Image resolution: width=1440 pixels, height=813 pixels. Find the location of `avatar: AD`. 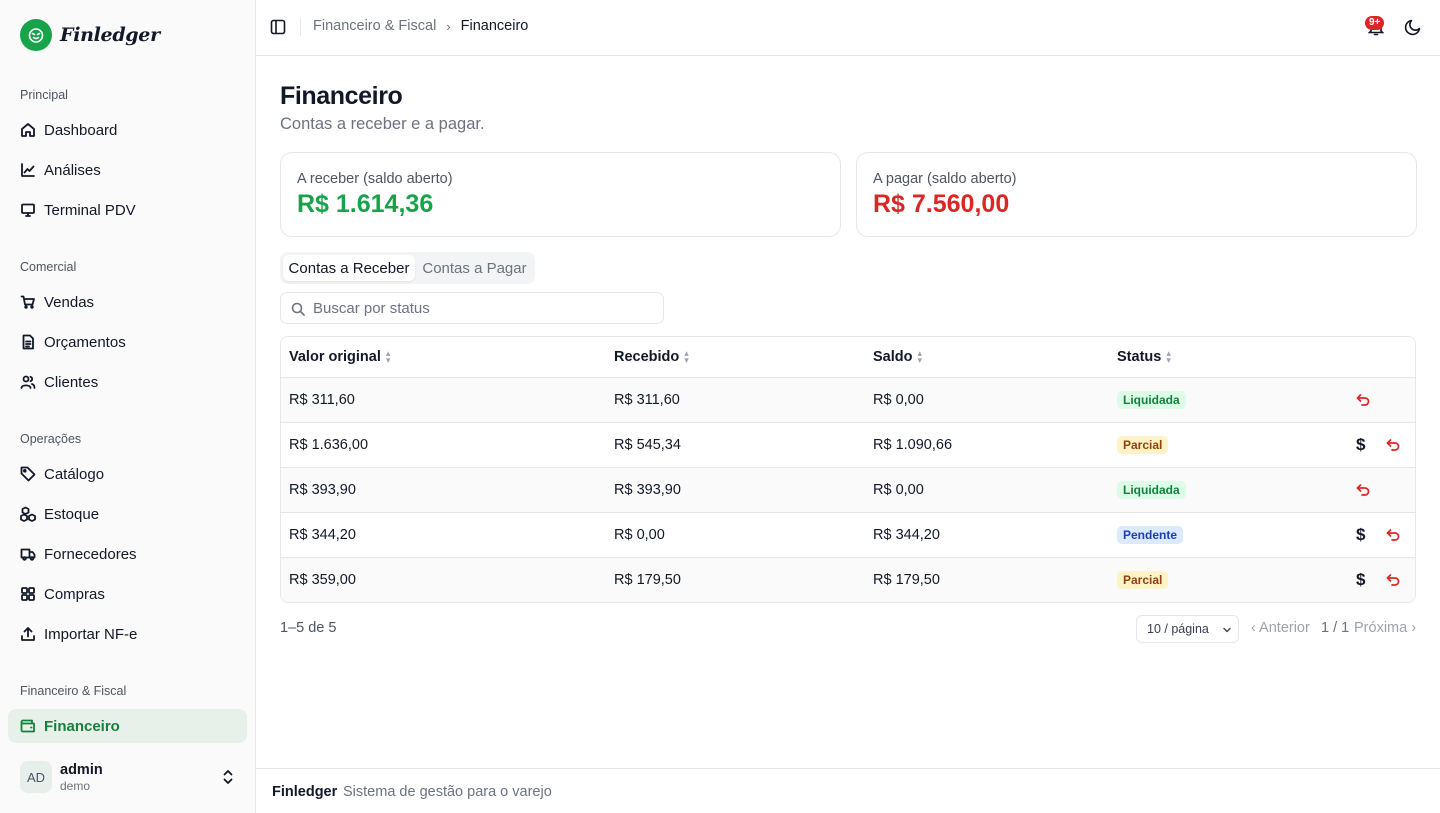

avatar: AD is located at coordinates (36, 777).